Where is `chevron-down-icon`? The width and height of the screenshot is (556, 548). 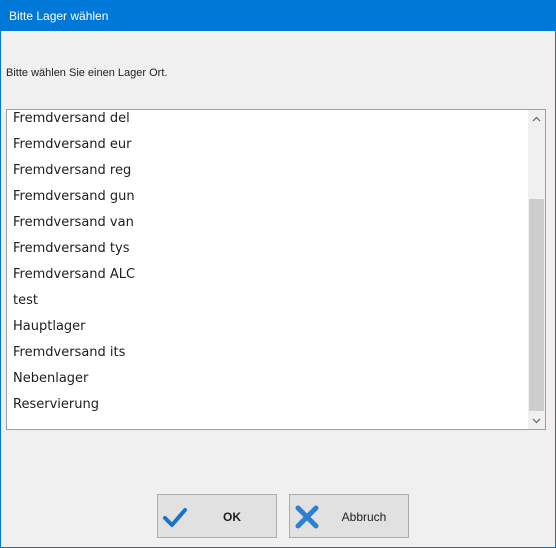
chevron-down-icon is located at coordinates (536, 420).